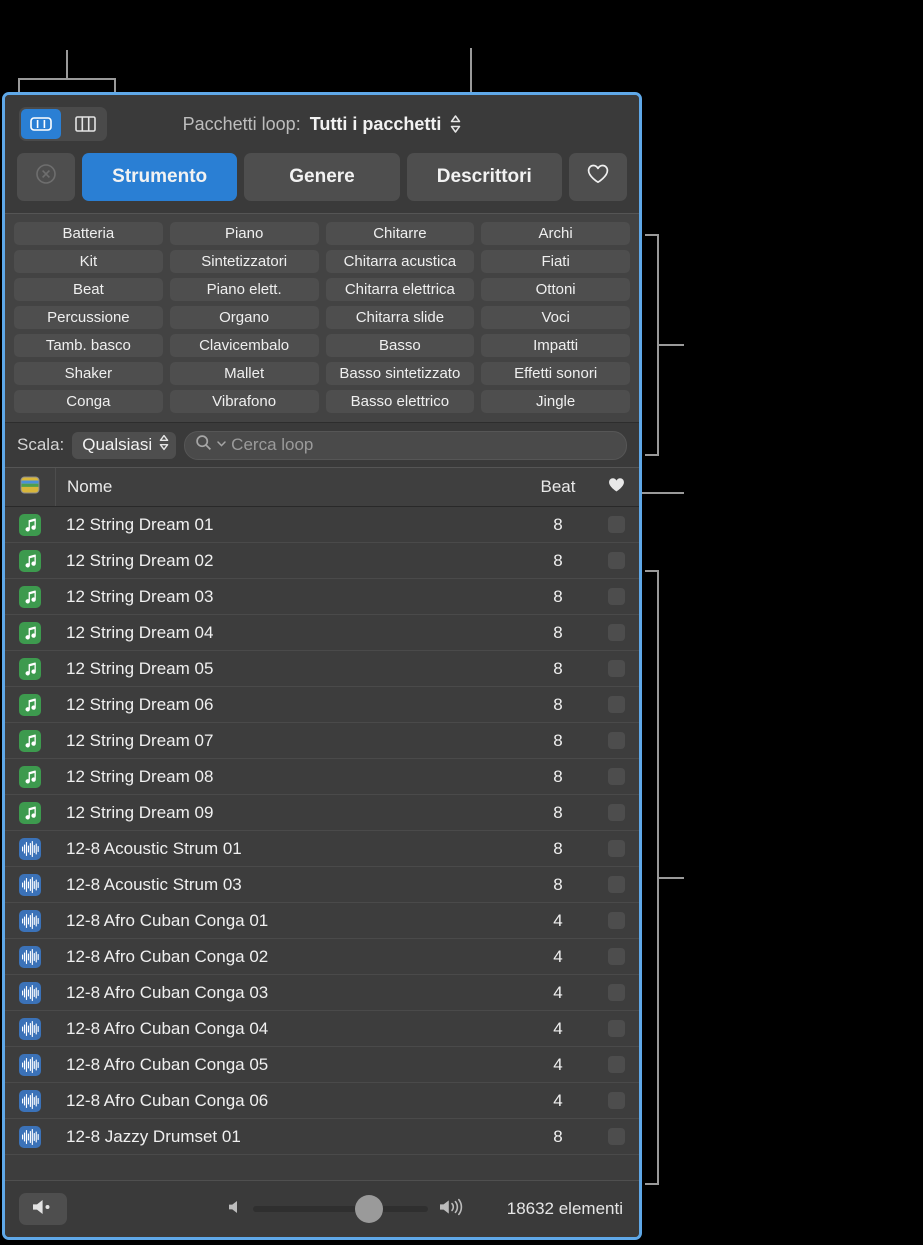 Image resolution: width=923 pixels, height=1245 pixels. I want to click on keyword-button: Clavicembalo, so click(244, 345).